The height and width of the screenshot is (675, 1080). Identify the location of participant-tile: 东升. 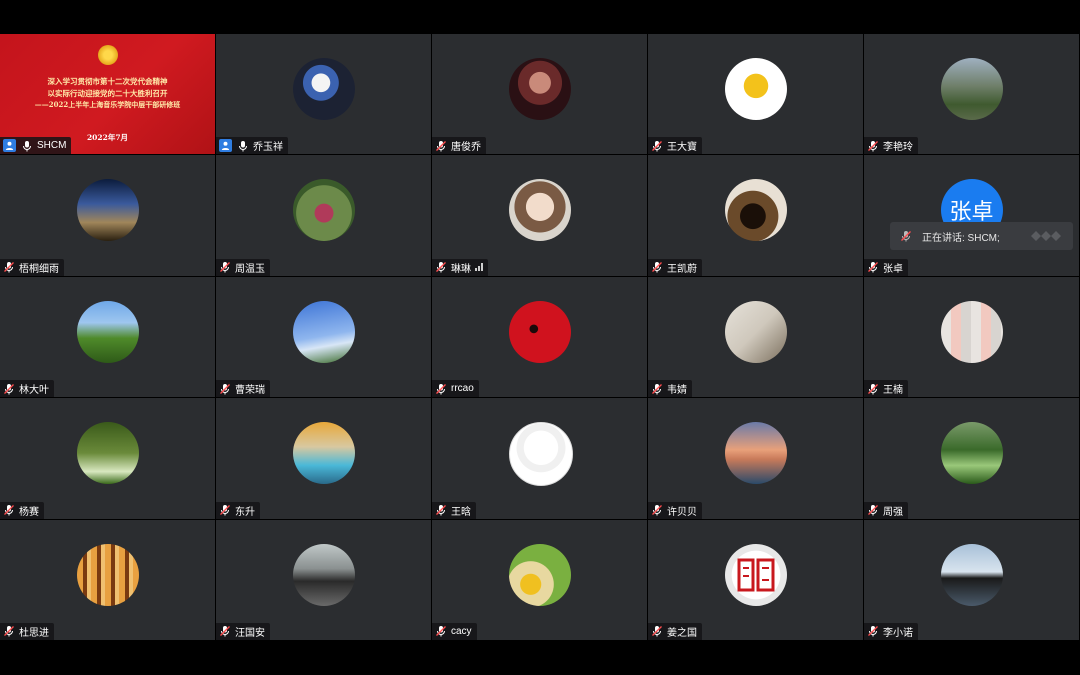
(323, 458).